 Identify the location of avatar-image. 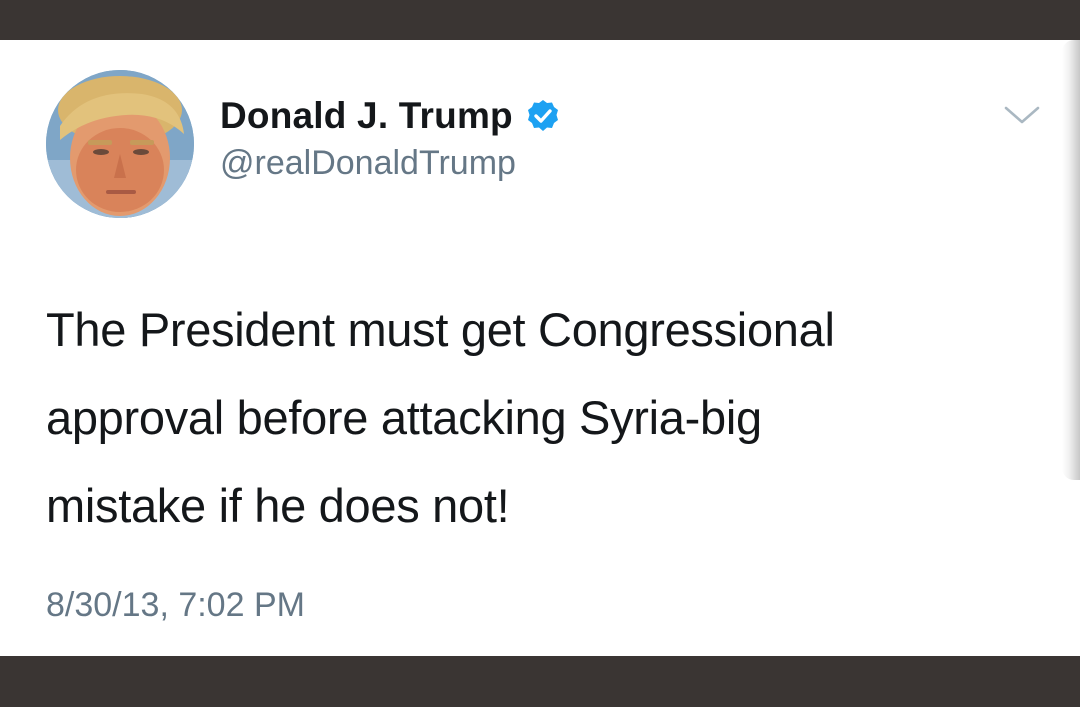
(120, 144).